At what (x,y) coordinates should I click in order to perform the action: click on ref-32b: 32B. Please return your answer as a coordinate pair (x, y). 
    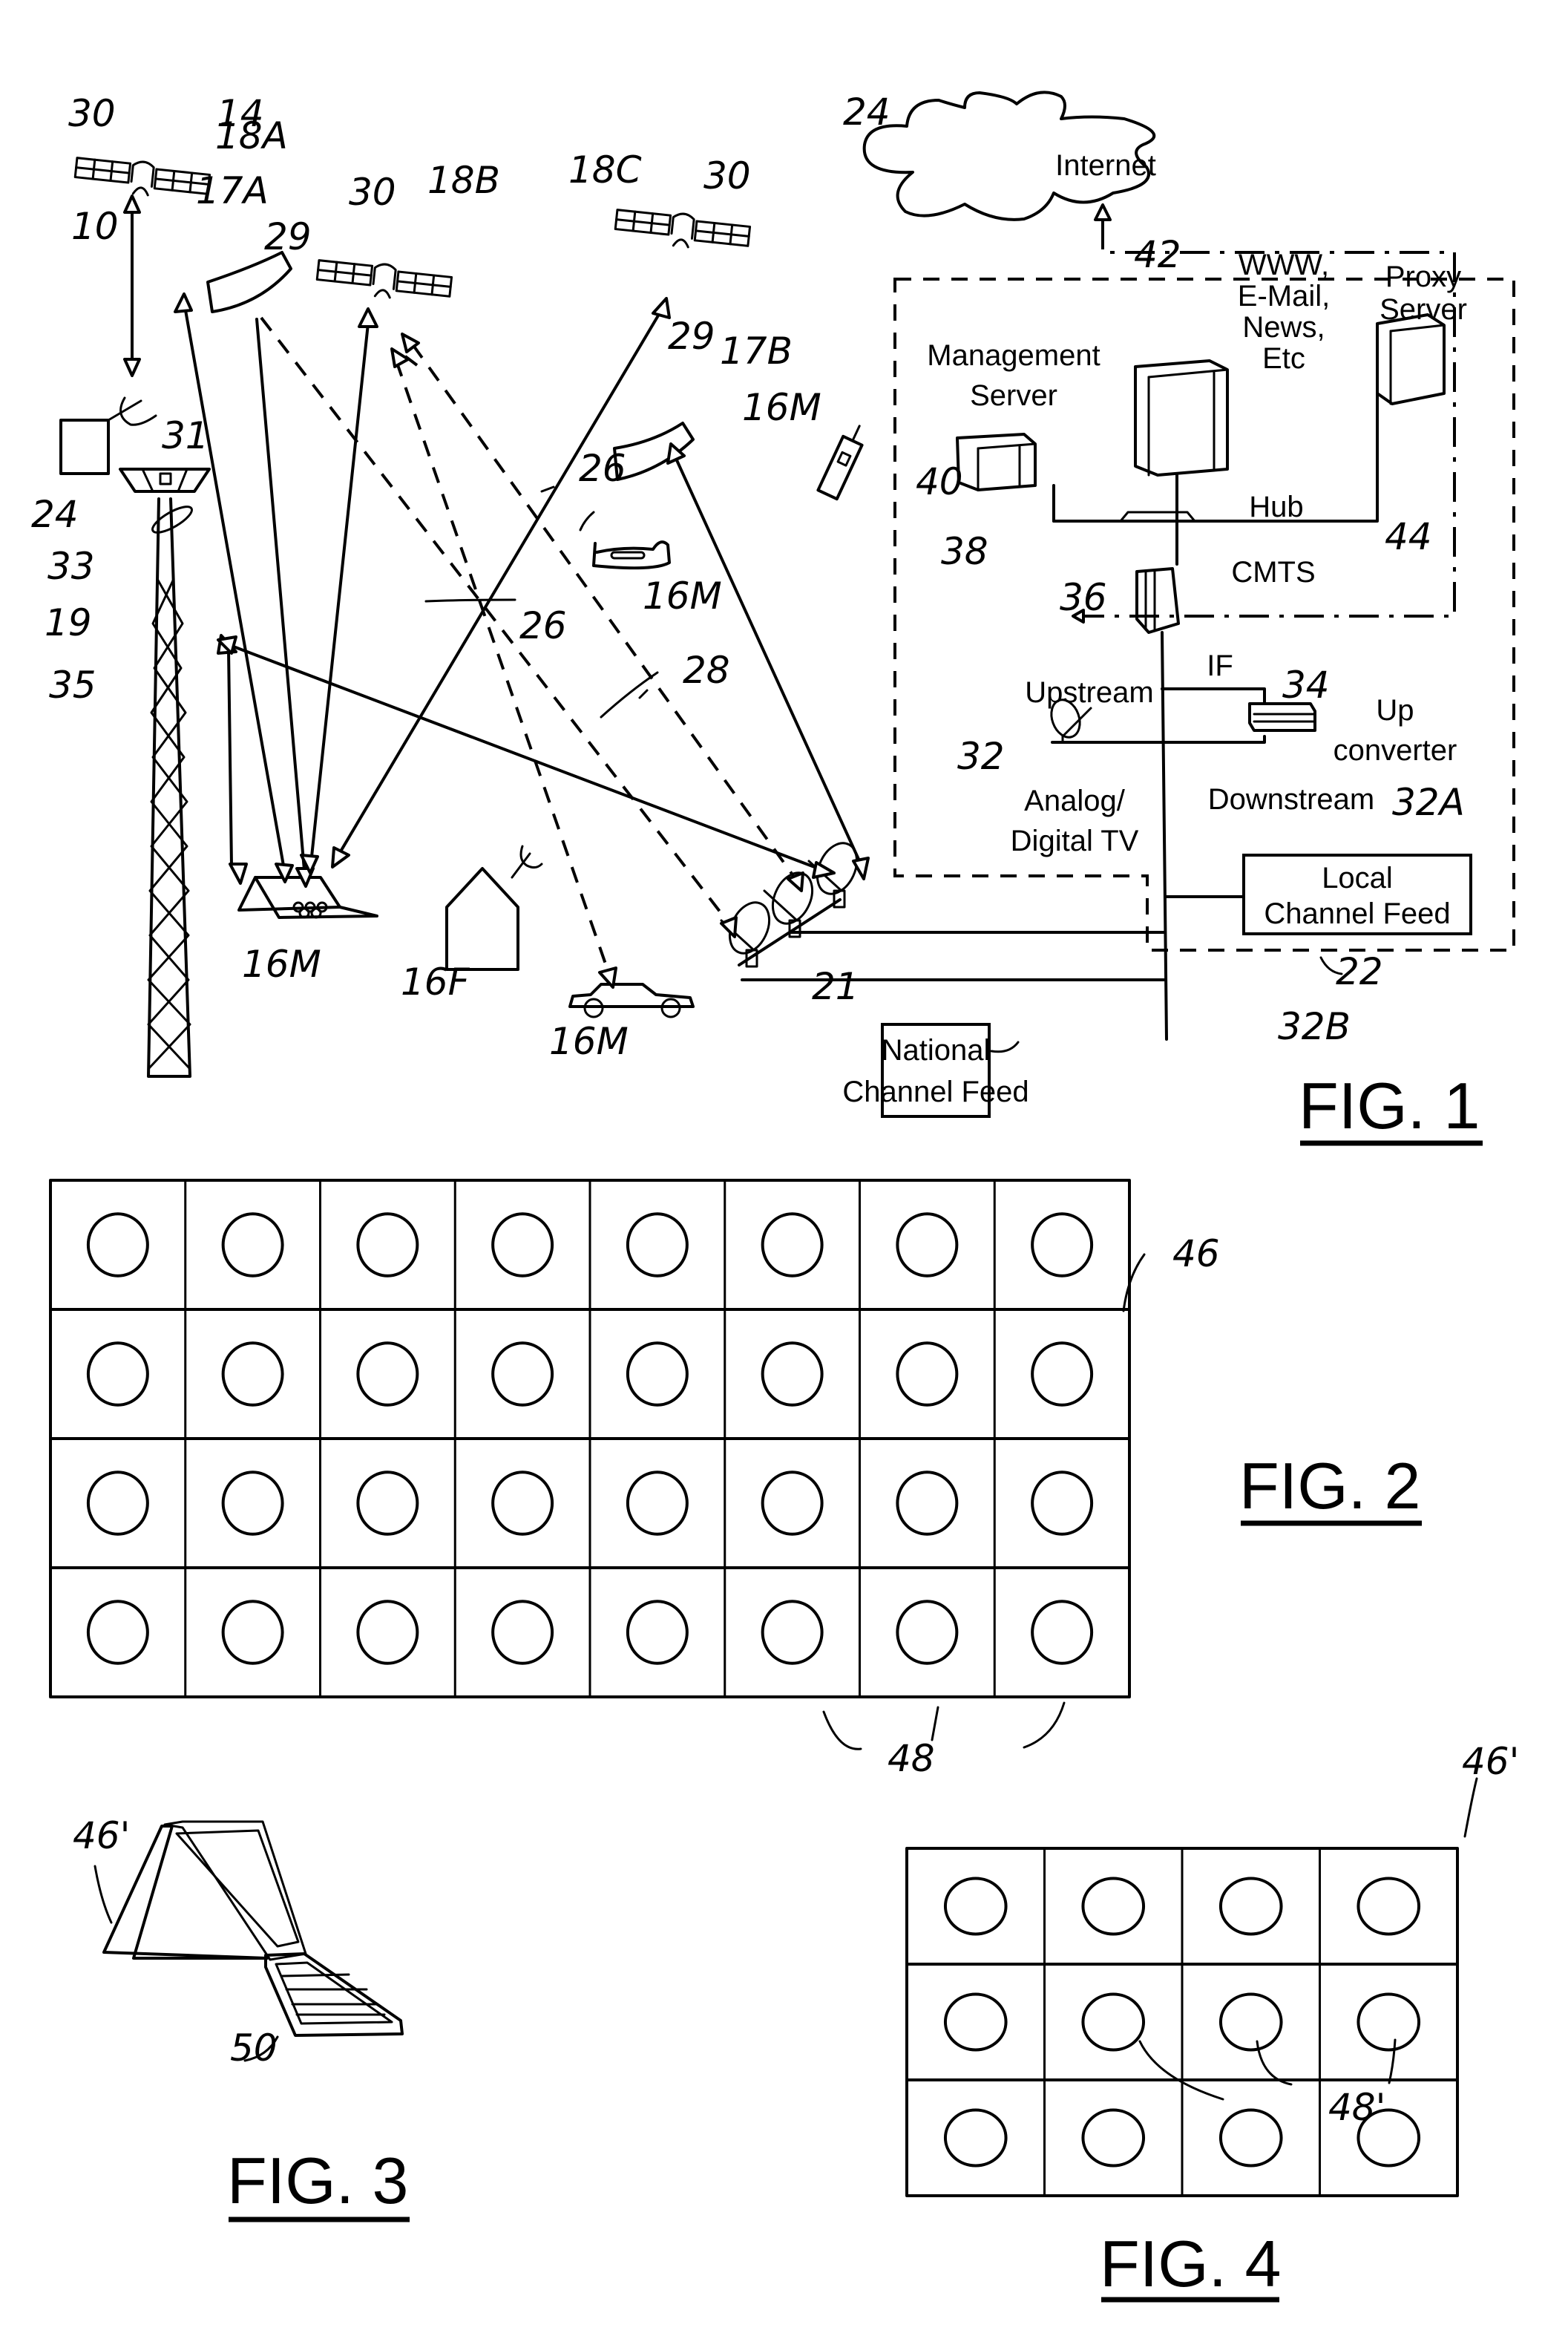
    Looking at the image, I should click on (1314, 1026).